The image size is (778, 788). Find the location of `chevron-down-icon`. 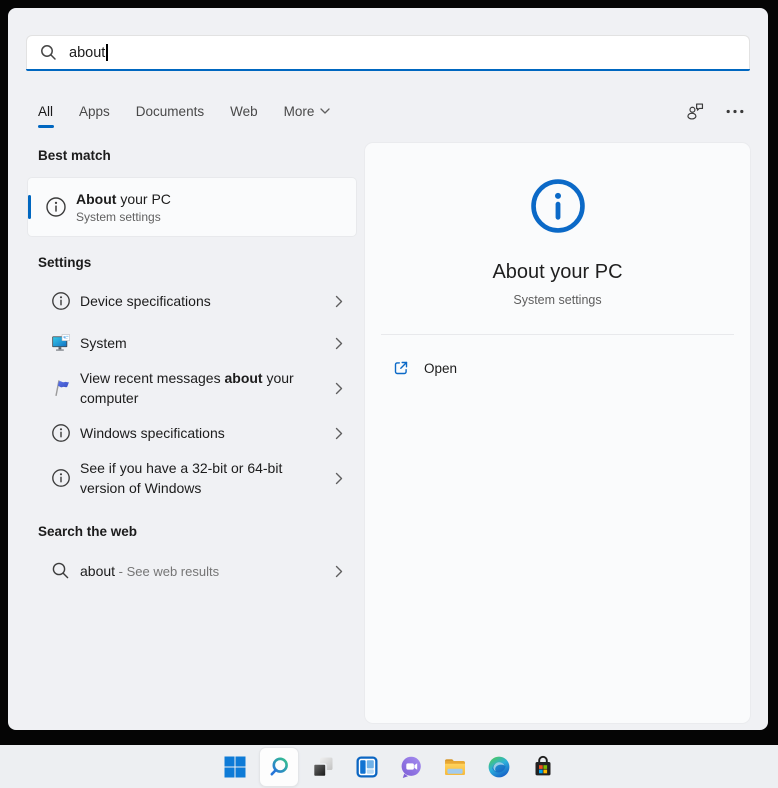

chevron-down-icon is located at coordinates (325, 111).